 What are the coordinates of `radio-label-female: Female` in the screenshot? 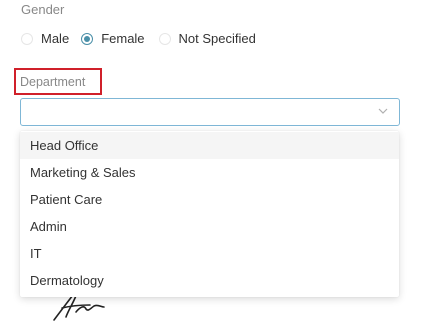 It's located at (123, 38).